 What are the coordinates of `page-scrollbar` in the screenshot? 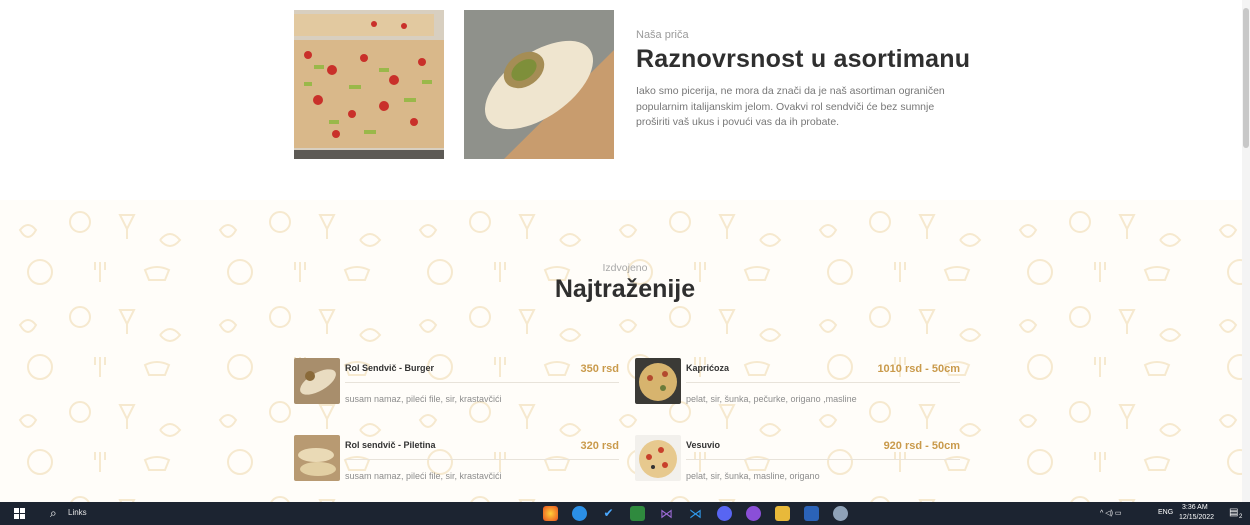 It's located at (1246, 251).